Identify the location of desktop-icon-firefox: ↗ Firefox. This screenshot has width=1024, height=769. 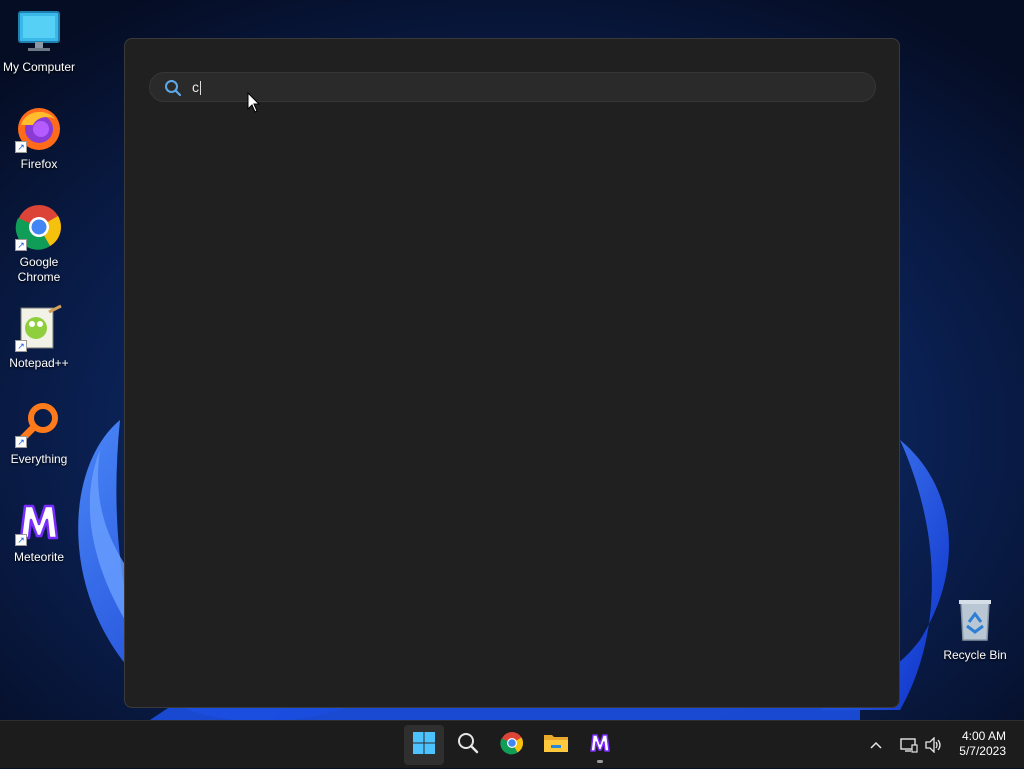
(39, 138).